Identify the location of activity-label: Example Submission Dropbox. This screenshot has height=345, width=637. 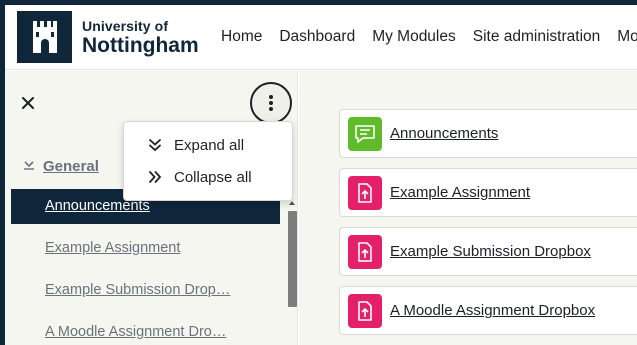
(490, 251).